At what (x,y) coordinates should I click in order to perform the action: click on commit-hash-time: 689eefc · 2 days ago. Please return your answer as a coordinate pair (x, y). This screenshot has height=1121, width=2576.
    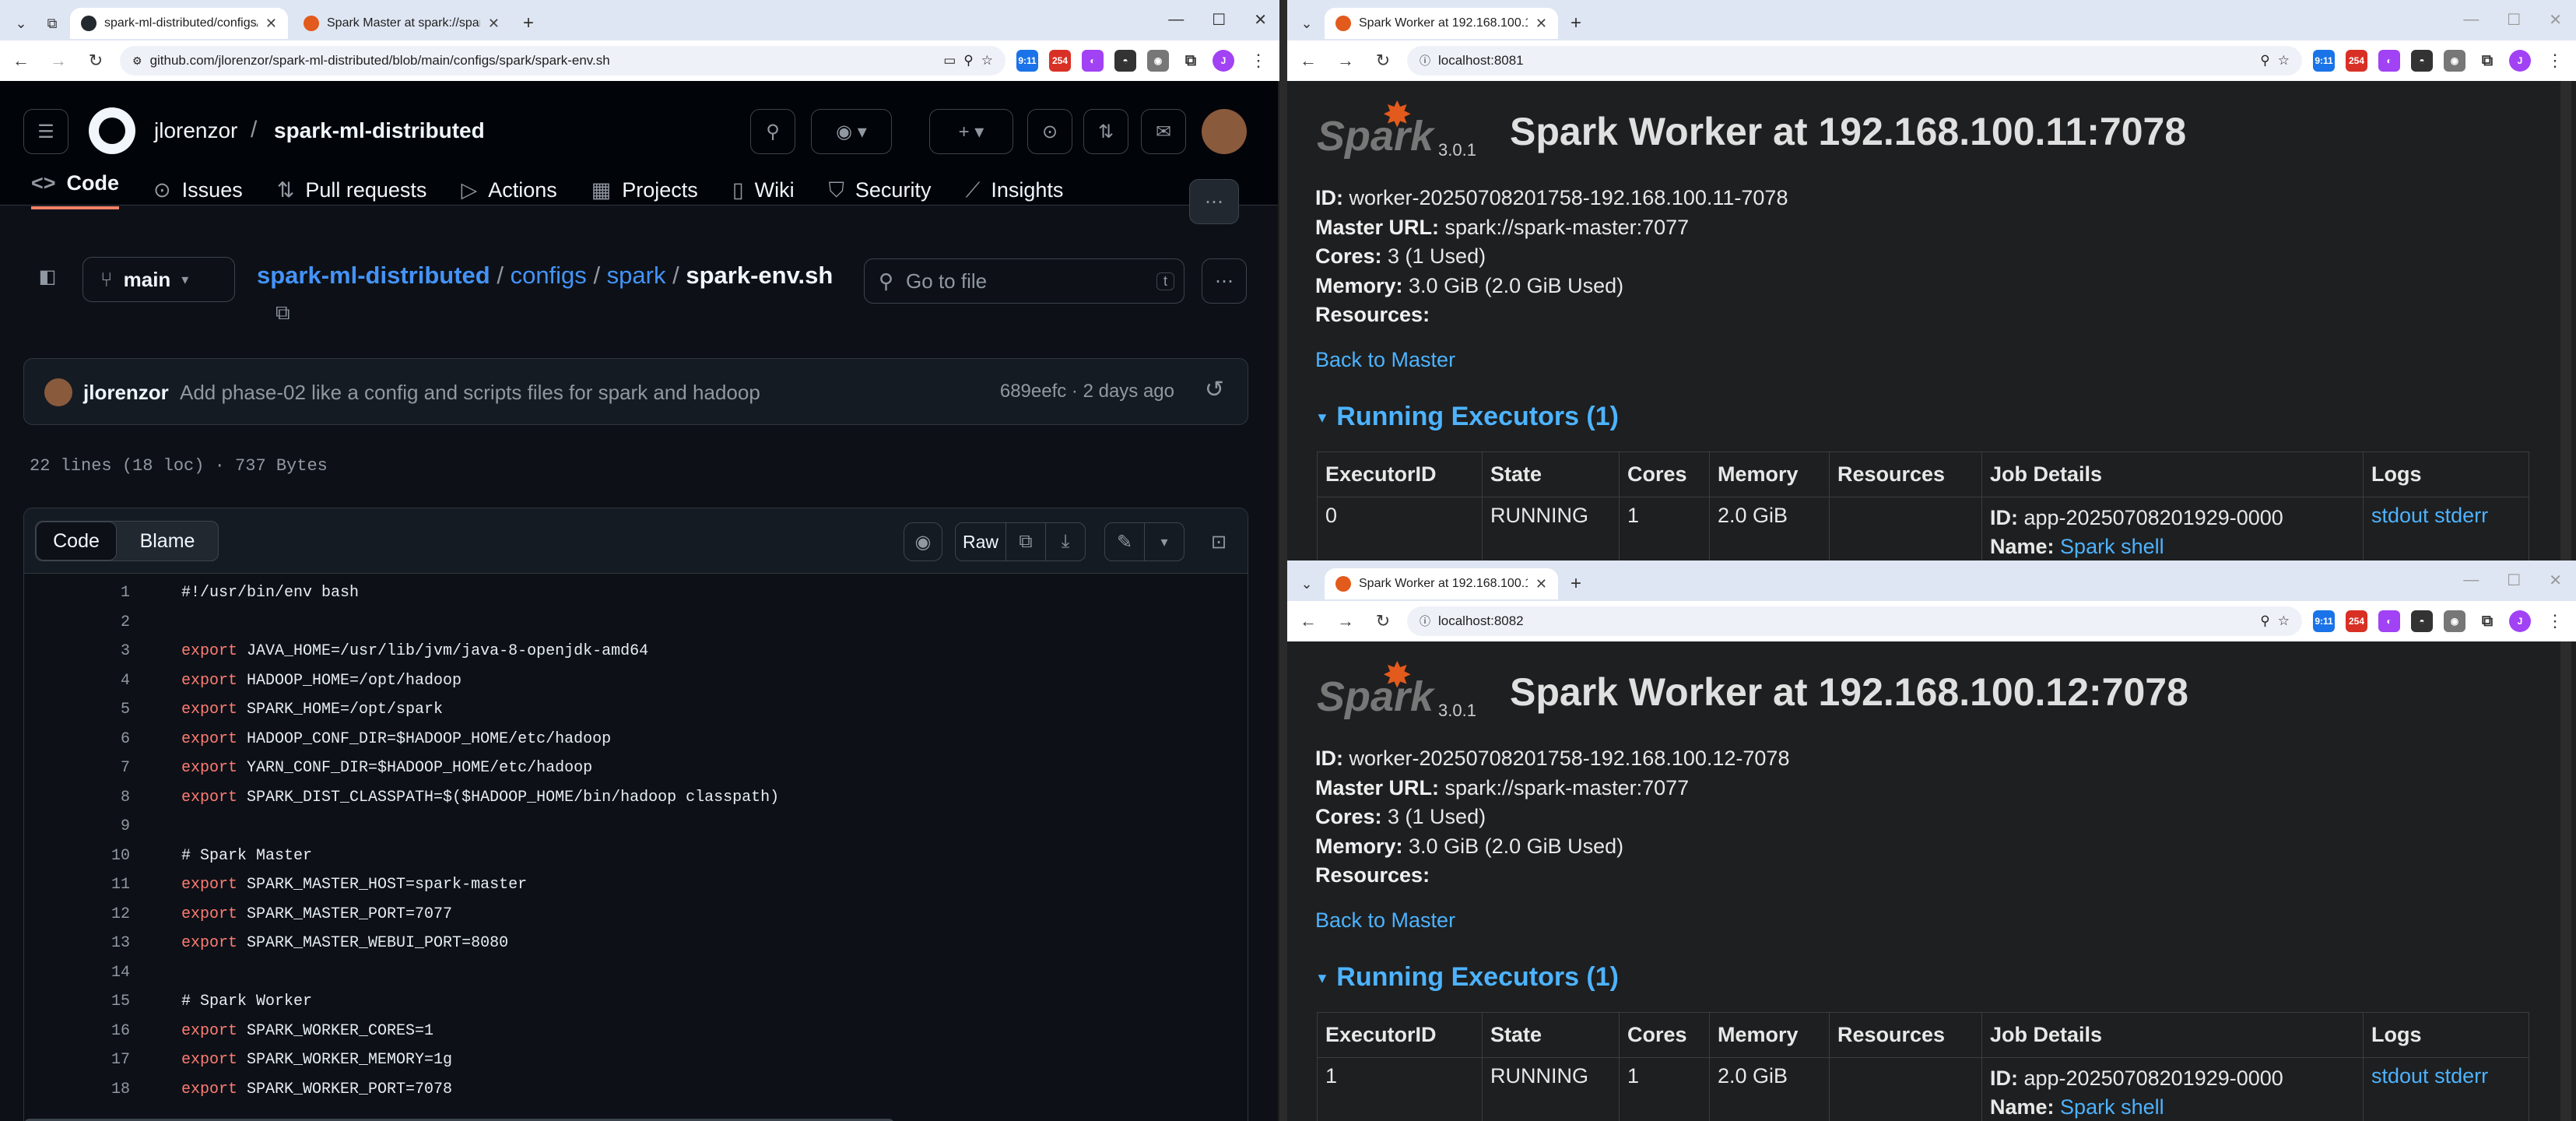
    Looking at the image, I should click on (1087, 391).